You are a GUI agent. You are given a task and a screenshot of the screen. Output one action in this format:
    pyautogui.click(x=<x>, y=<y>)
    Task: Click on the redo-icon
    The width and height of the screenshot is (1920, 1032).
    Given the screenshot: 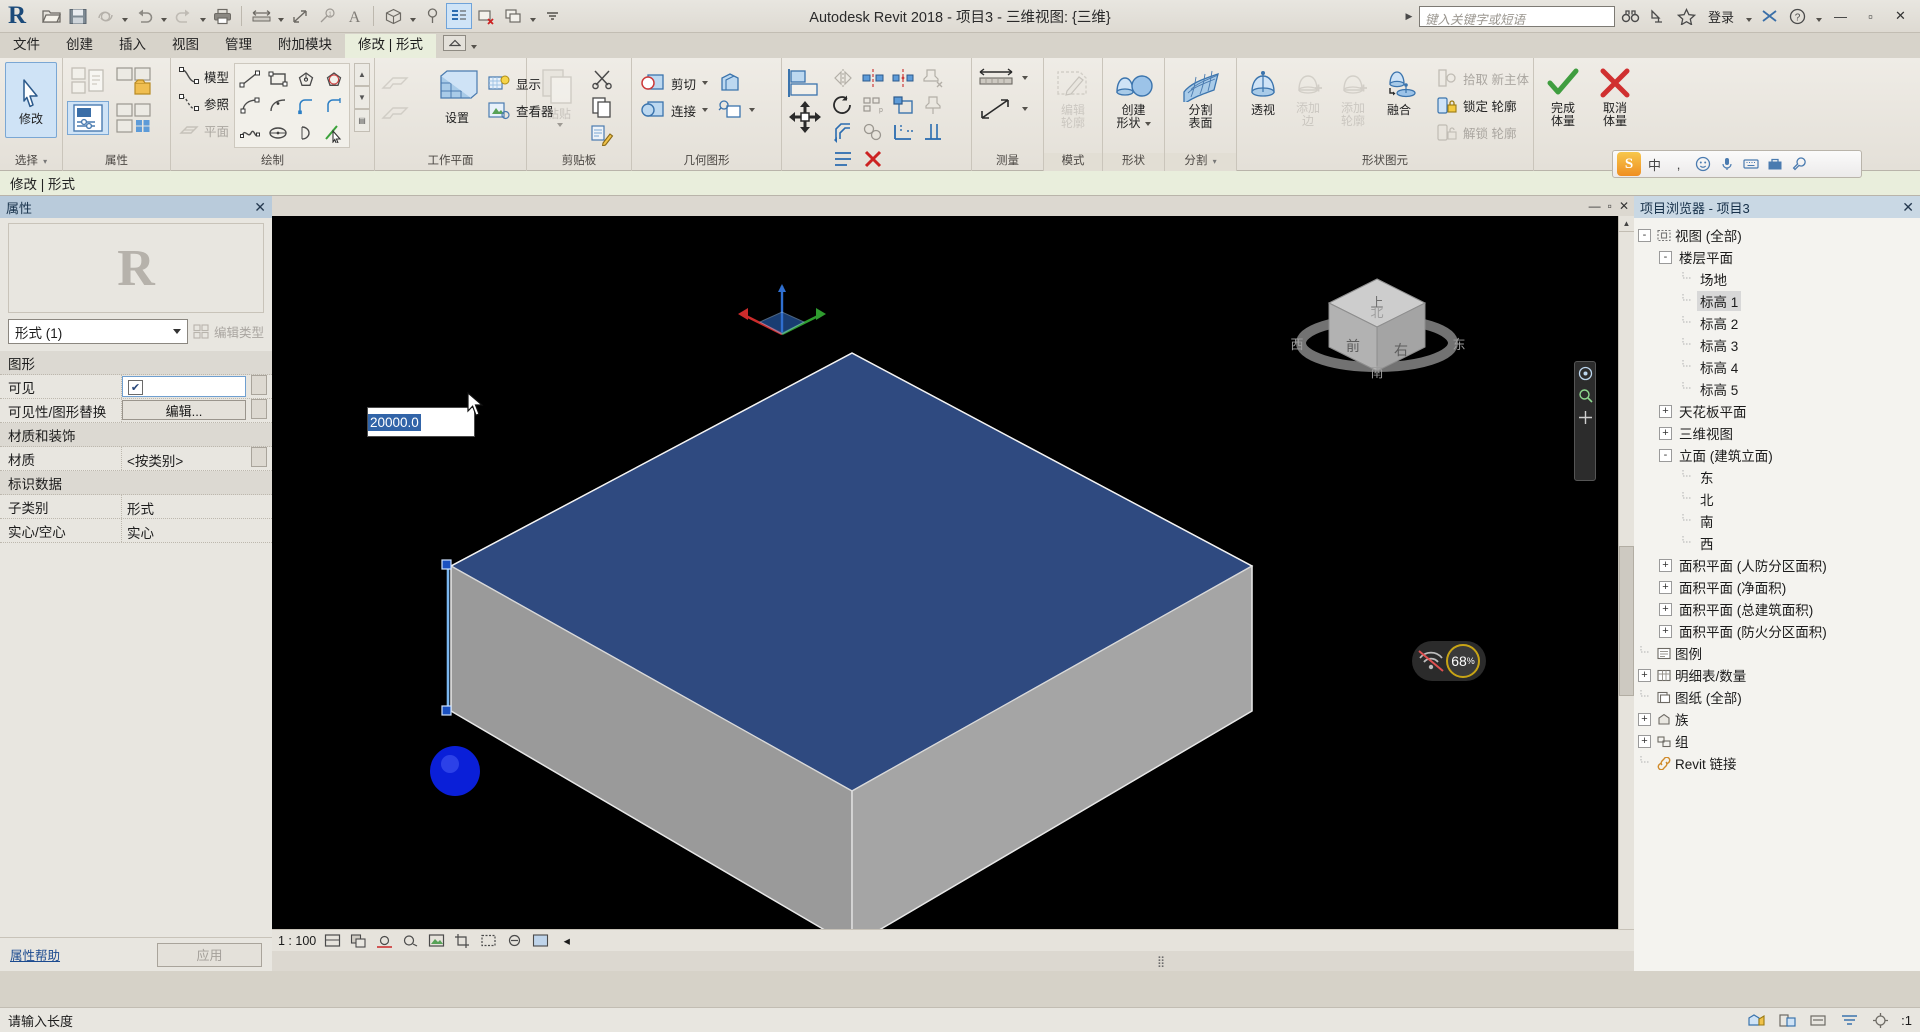 What is the action you would take?
    pyautogui.click(x=183, y=16)
    